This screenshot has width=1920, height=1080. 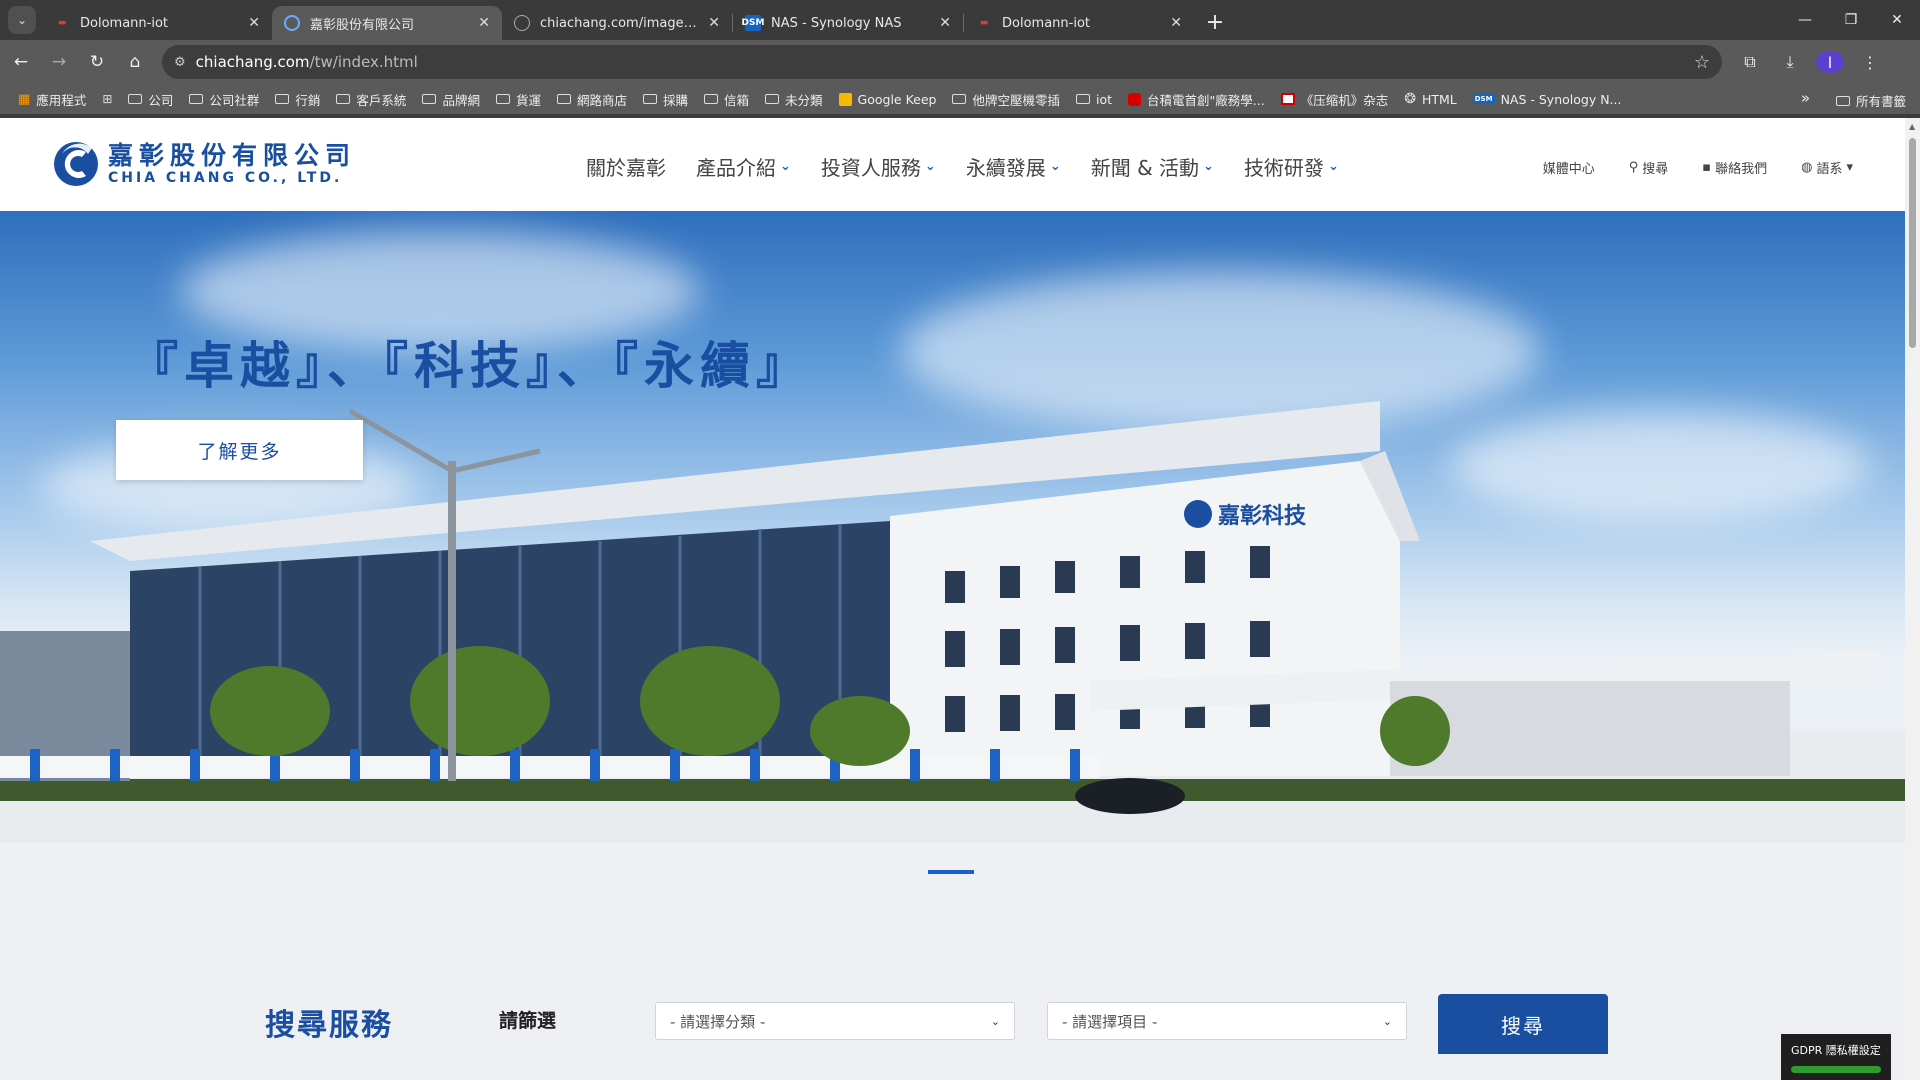 I want to click on bookmark-folder: 公司, so click(x=150, y=99).